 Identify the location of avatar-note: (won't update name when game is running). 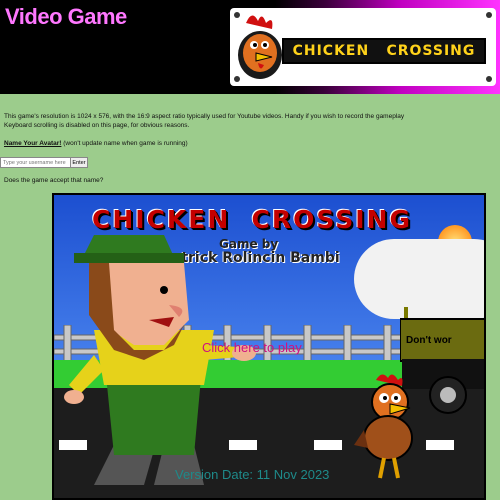
(124, 143).